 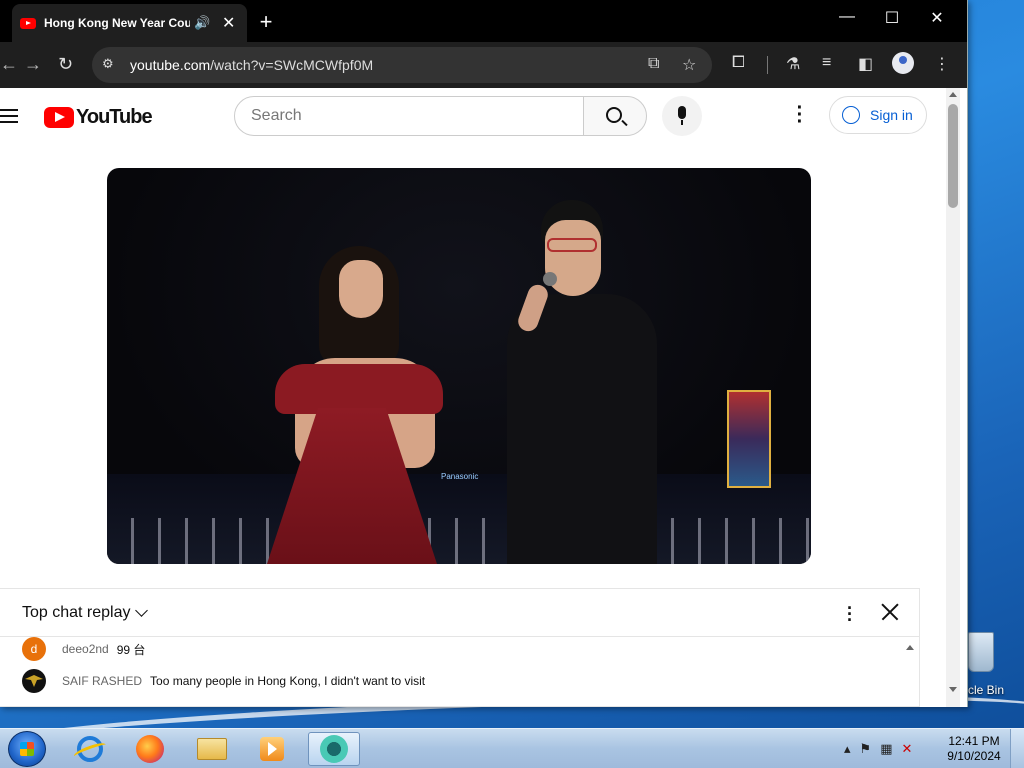 I want to click on search-input: Search, so click(x=409, y=116).